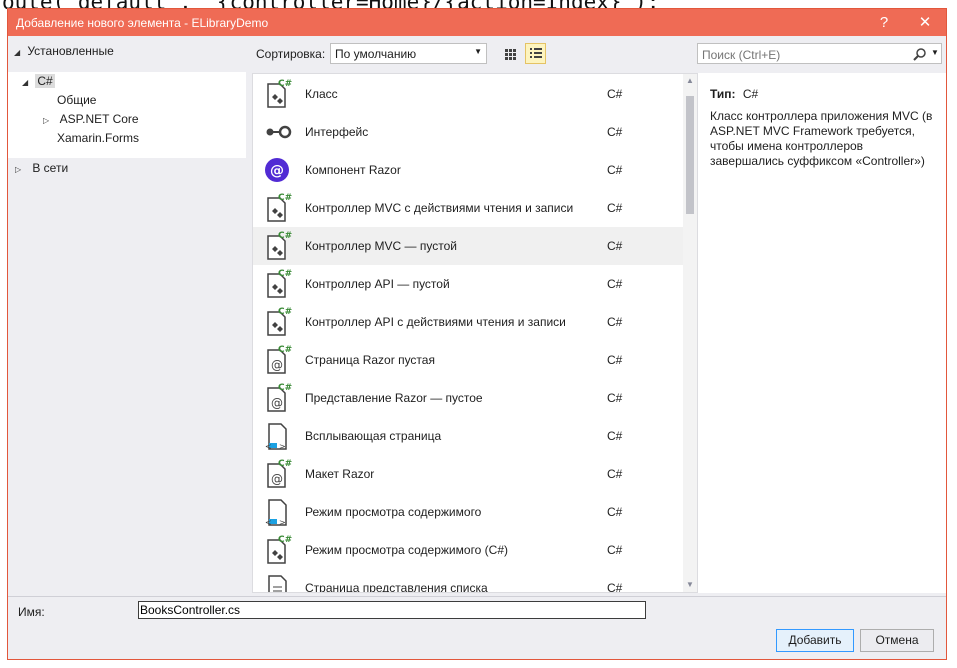 This screenshot has width=957, height=668. Describe the element at coordinates (377, 284) in the screenshot. I see `template-name: Контроллер API — пустой` at that location.